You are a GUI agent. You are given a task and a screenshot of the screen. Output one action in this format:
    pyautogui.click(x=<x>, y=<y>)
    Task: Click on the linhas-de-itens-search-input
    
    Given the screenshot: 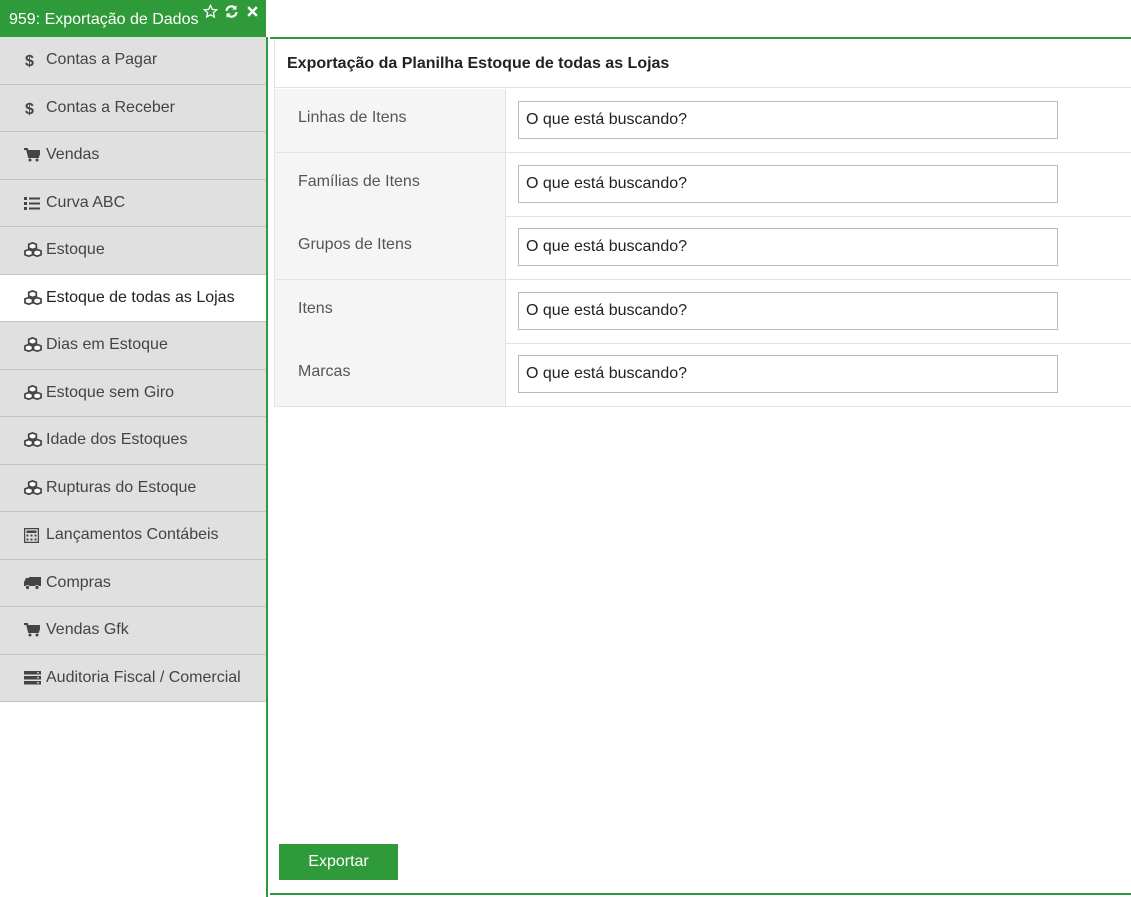 What is the action you would take?
    pyautogui.click(x=788, y=120)
    